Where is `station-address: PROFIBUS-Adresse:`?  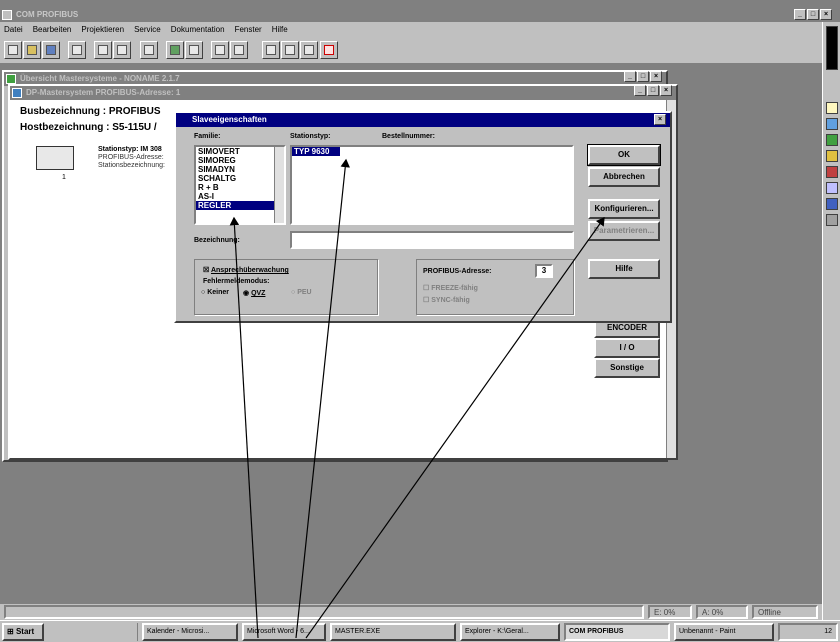
station-address: PROFIBUS-Adresse: is located at coordinates (131, 157).